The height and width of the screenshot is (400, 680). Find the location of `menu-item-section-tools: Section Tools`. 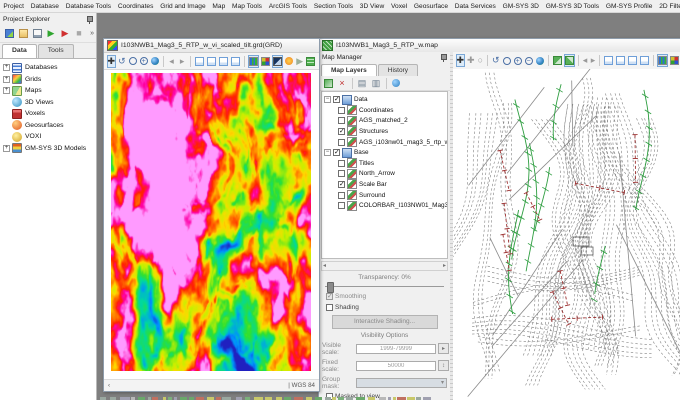

menu-item-section-tools: Section Tools is located at coordinates (334, 6).